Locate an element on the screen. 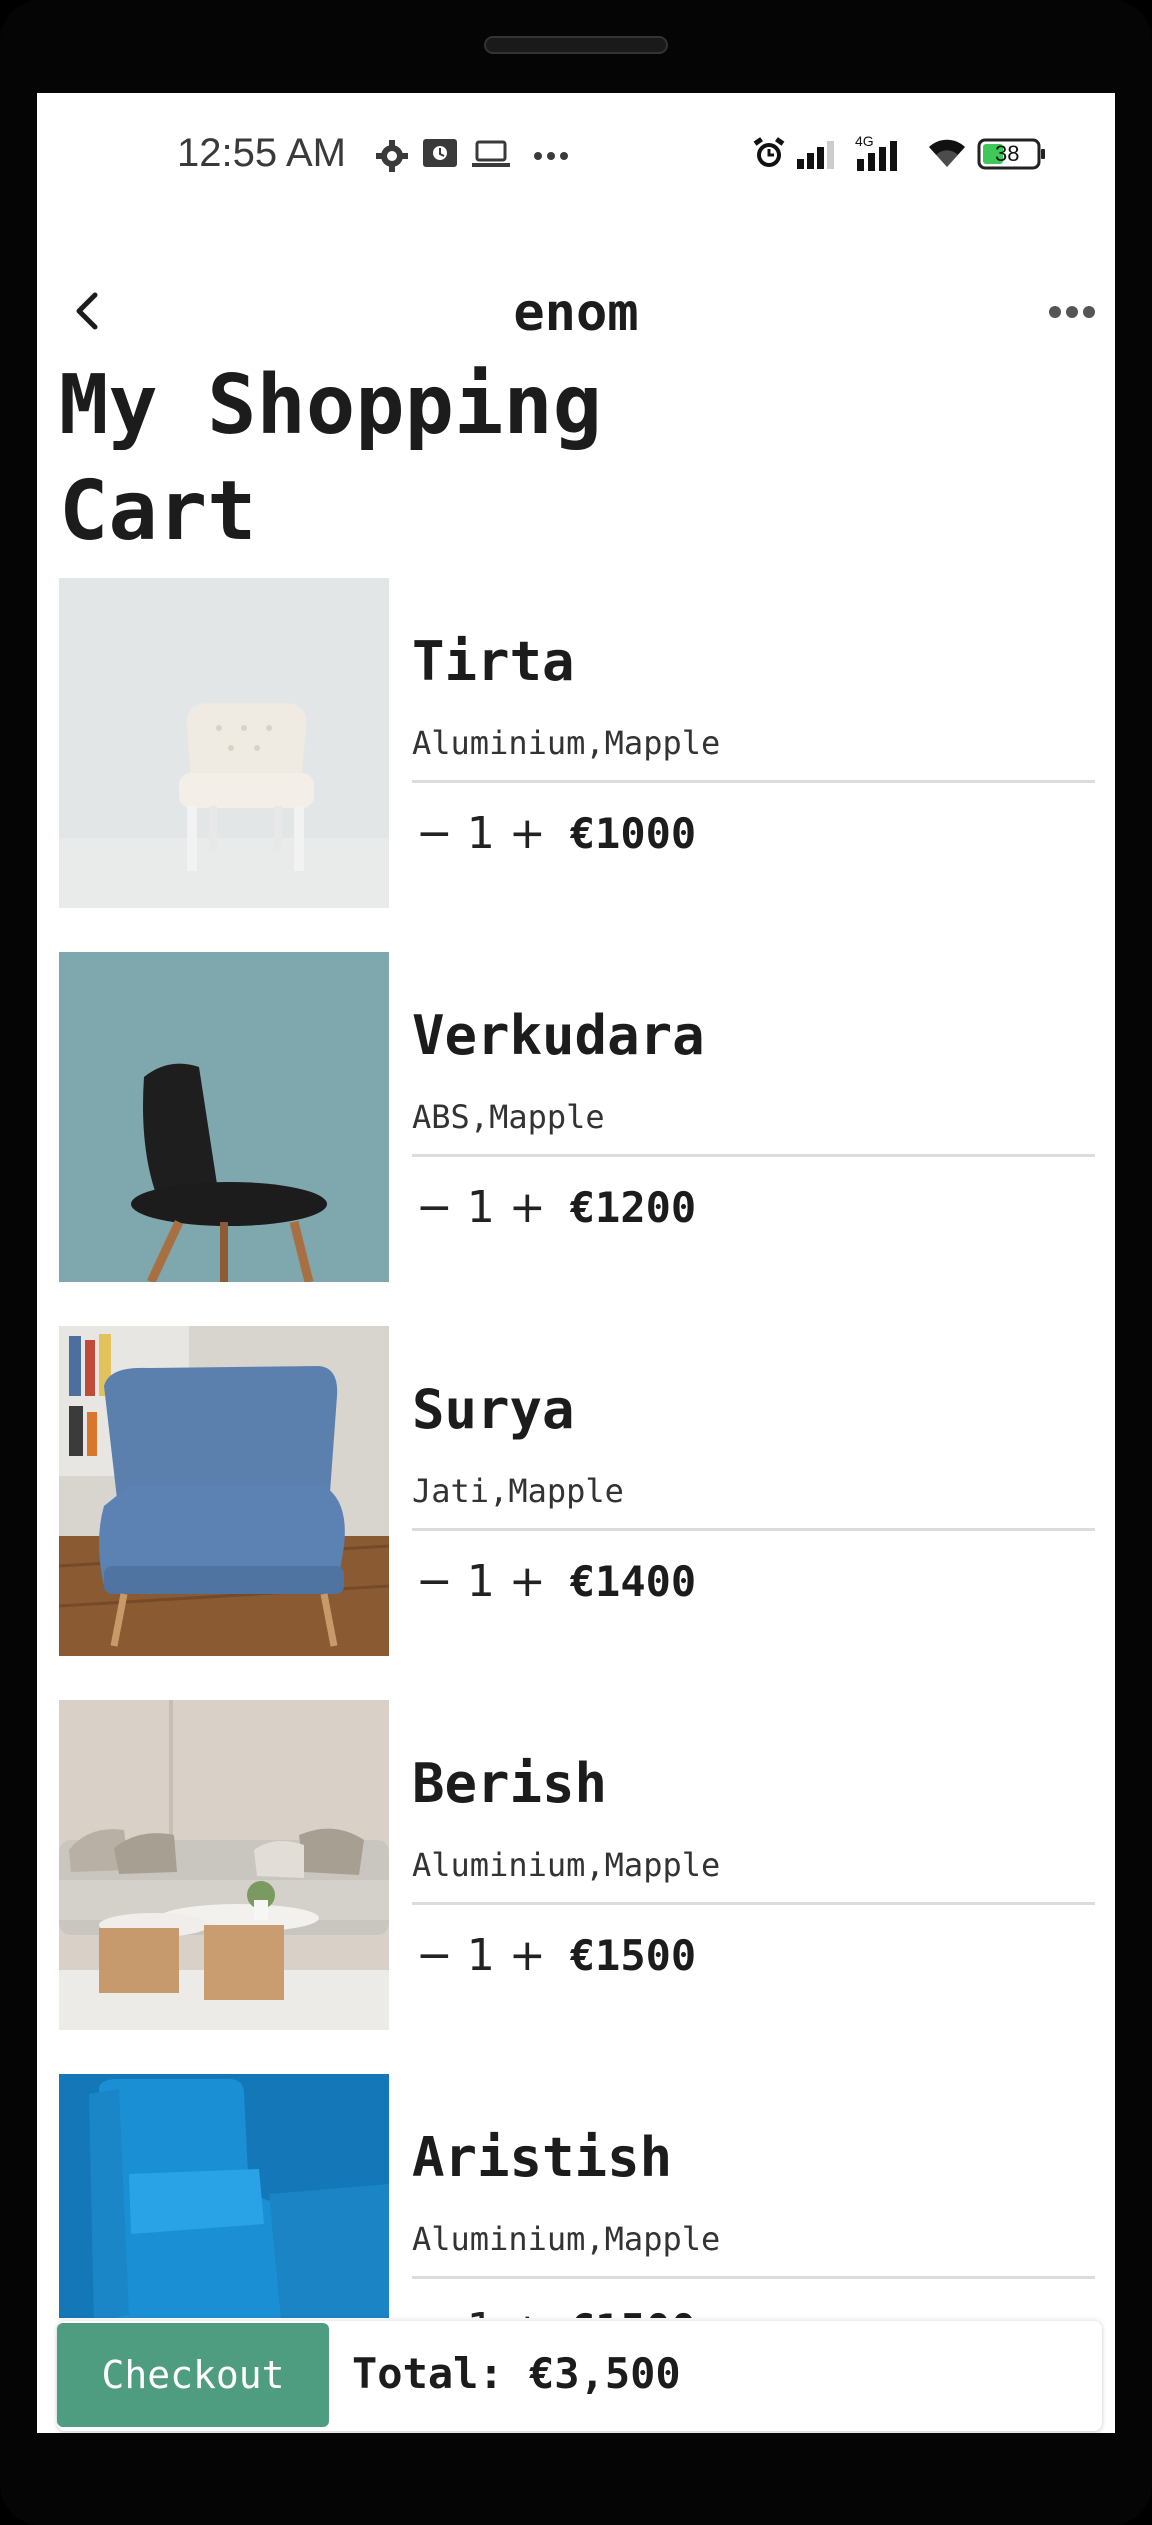 This screenshot has width=1152, height=2525. product-name: Aristish is located at coordinates (542, 2157).